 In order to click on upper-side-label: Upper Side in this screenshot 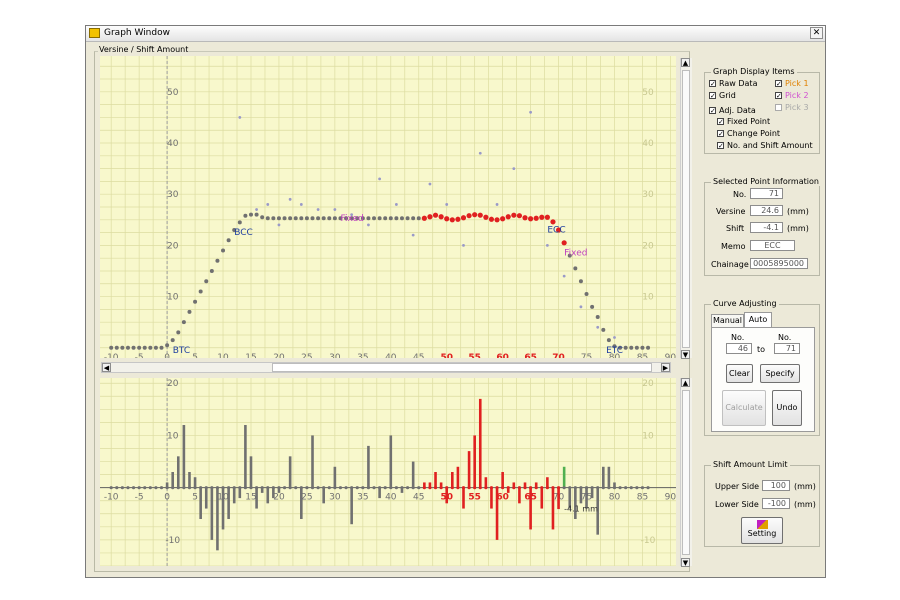, I will do `click(737, 486)`.